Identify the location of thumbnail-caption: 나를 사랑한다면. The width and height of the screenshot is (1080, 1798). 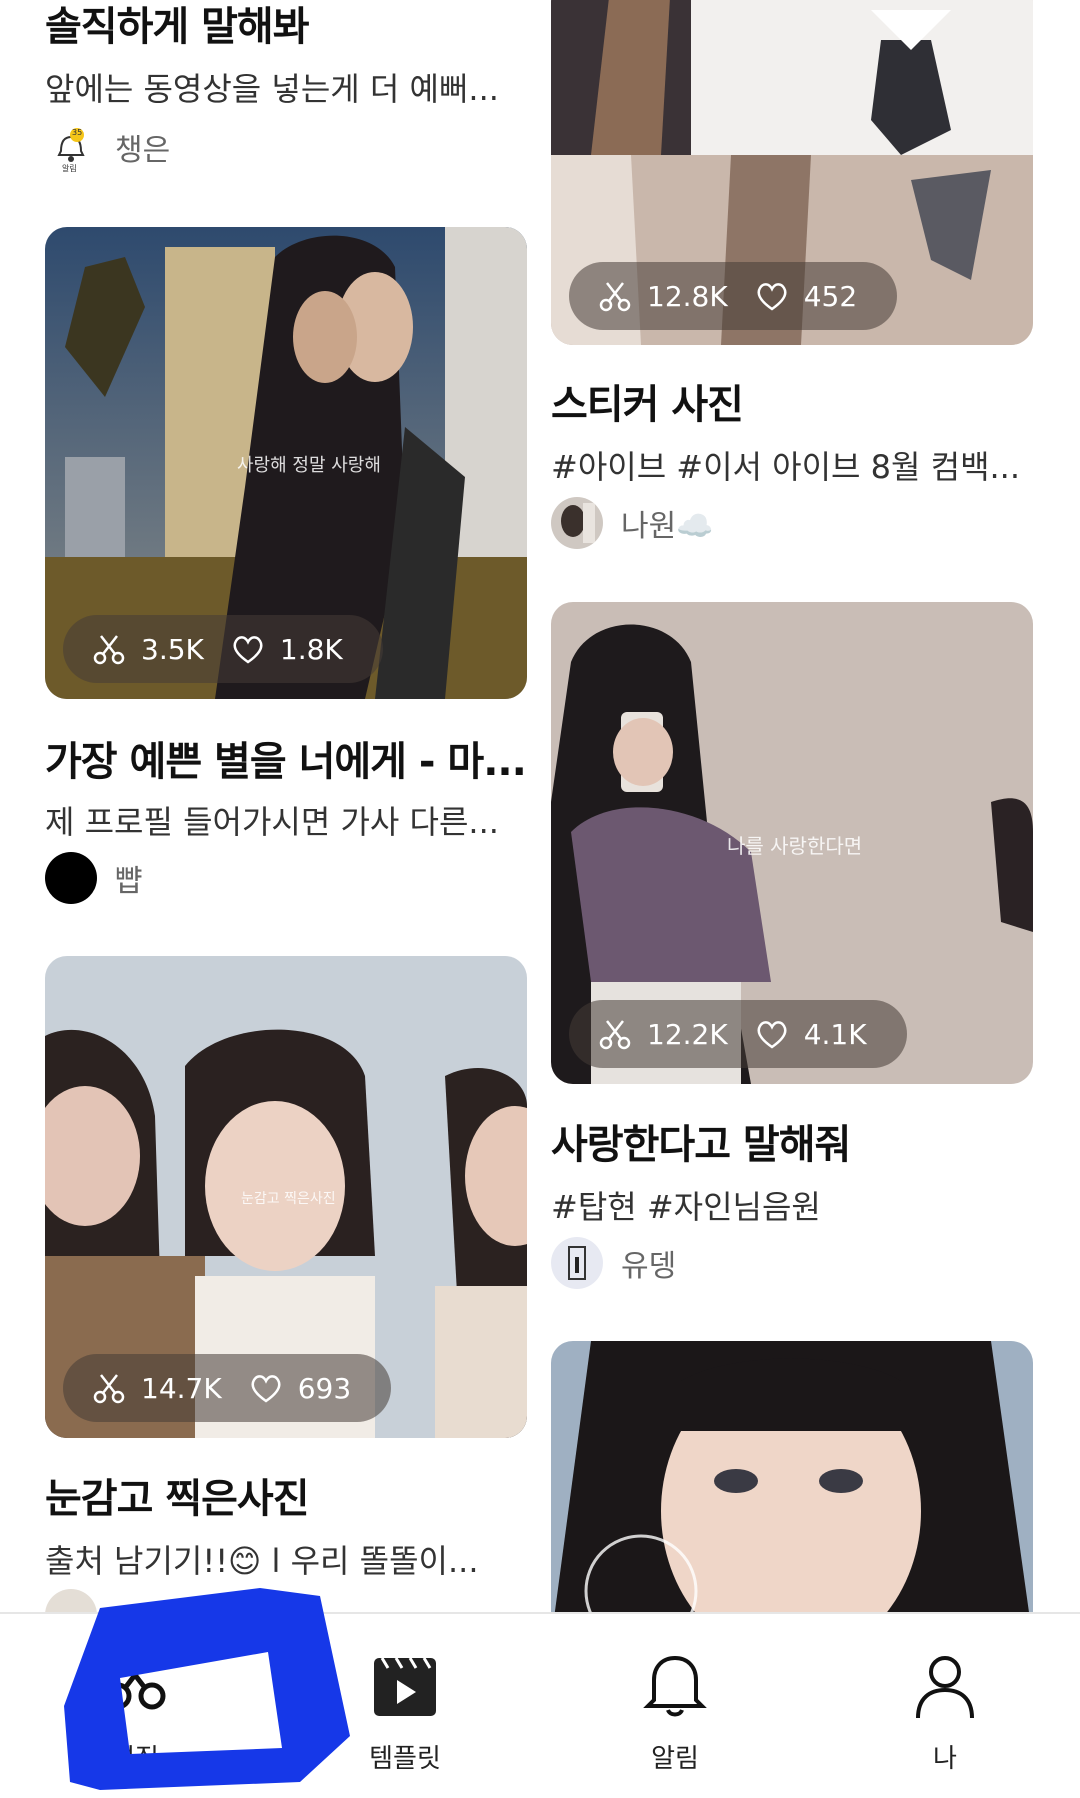
(795, 846).